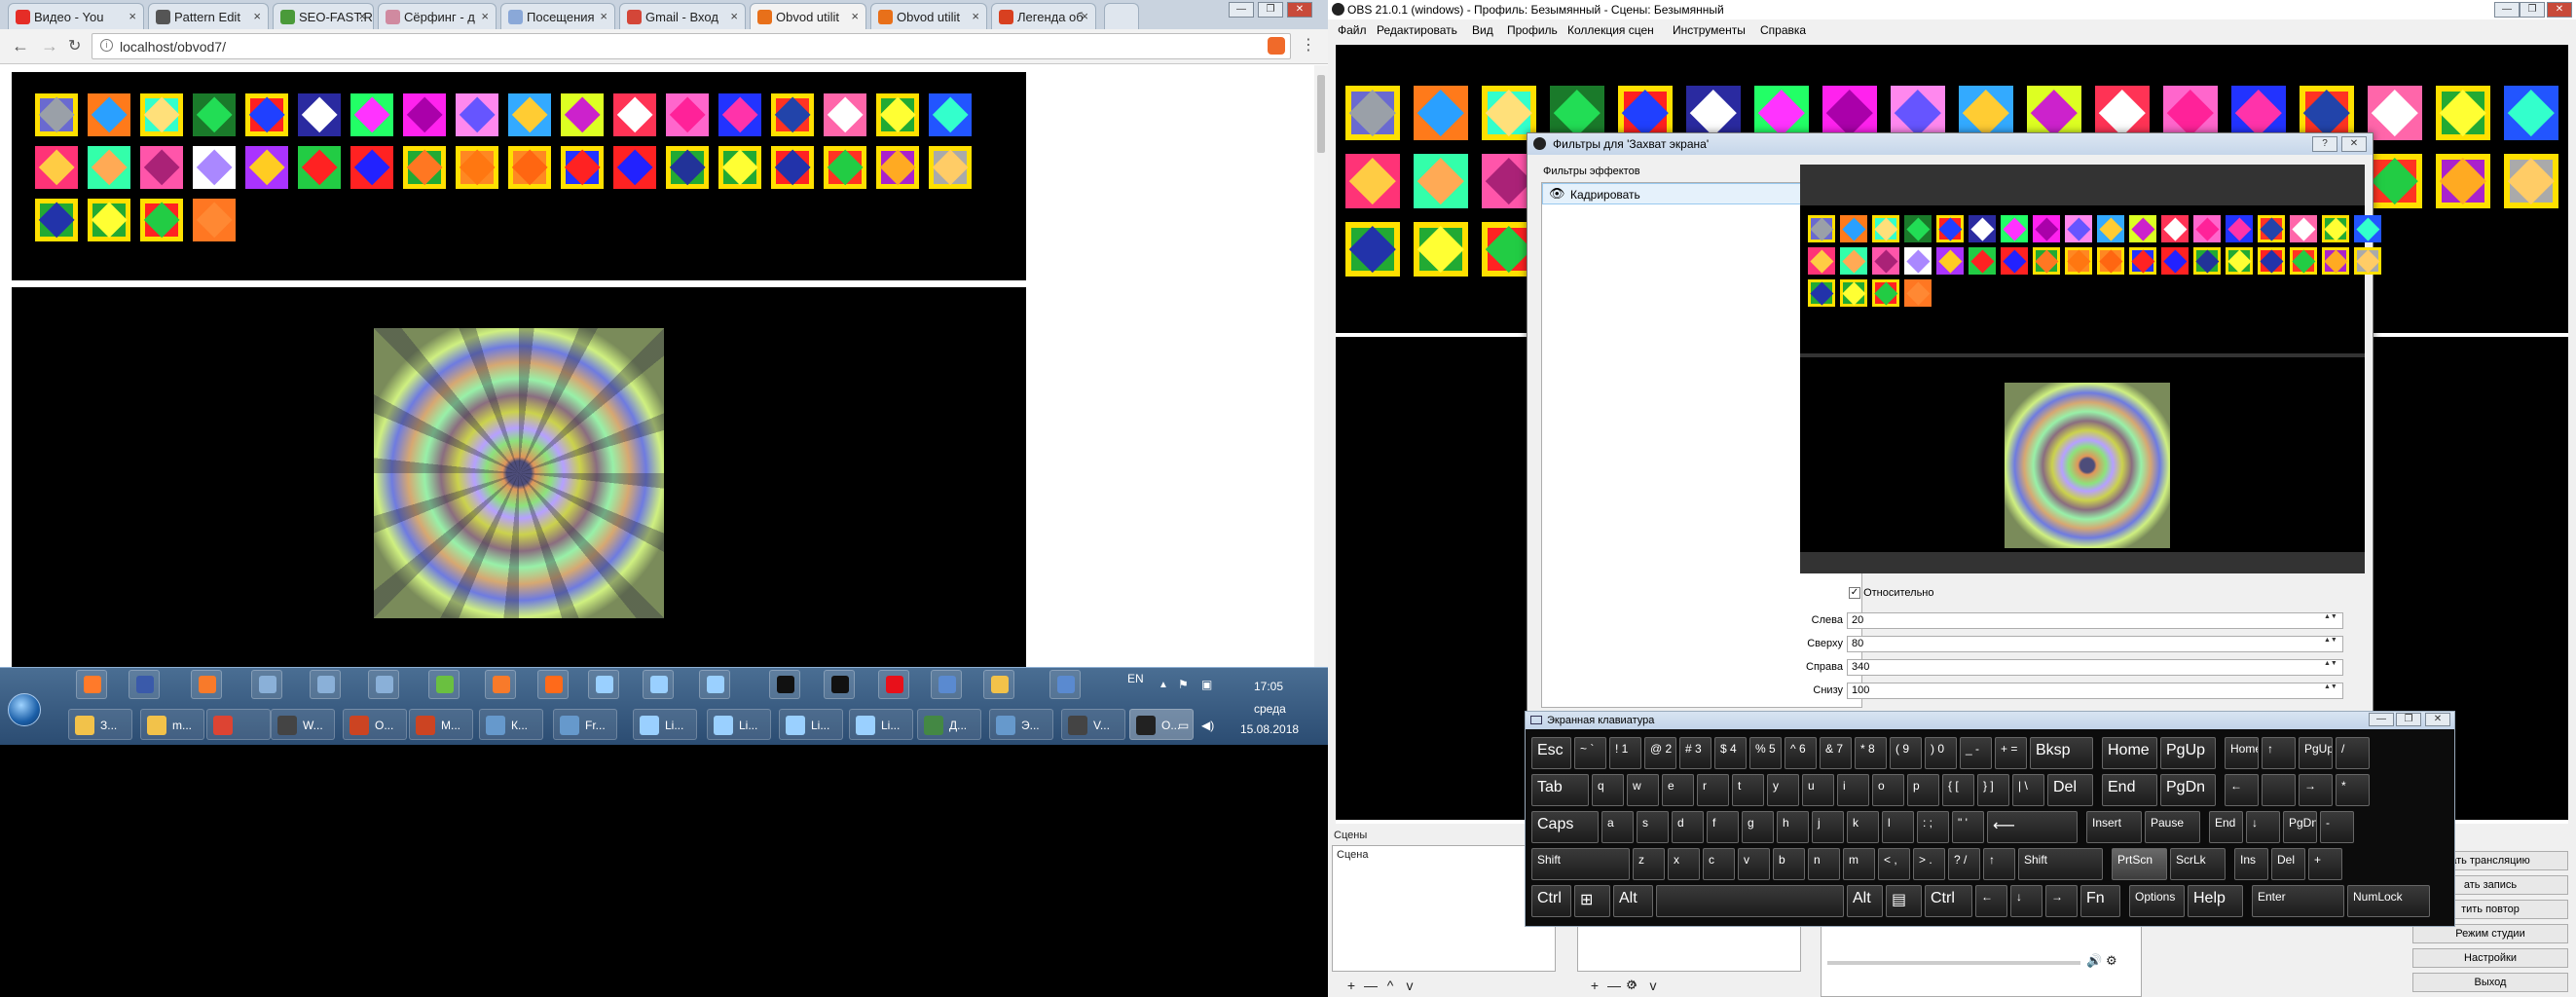 This screenshot has height=997, width=2576. I want to click on taskbar-paint-icon, so click(266, 684).